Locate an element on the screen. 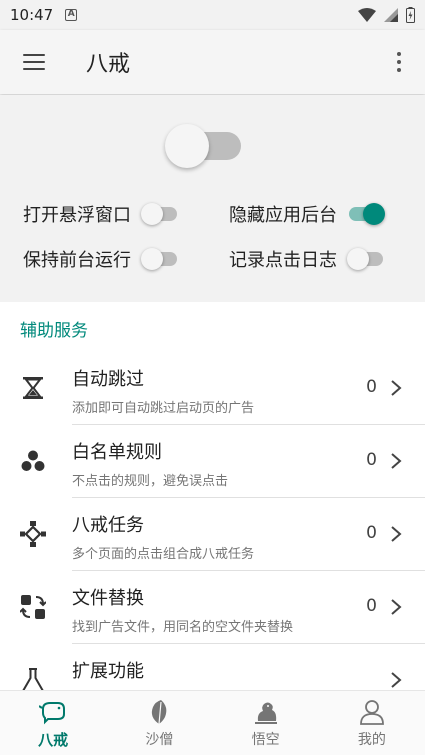 The height and width of the screenshot is (755, 425). menu-button is located at coordinates (34, 62).